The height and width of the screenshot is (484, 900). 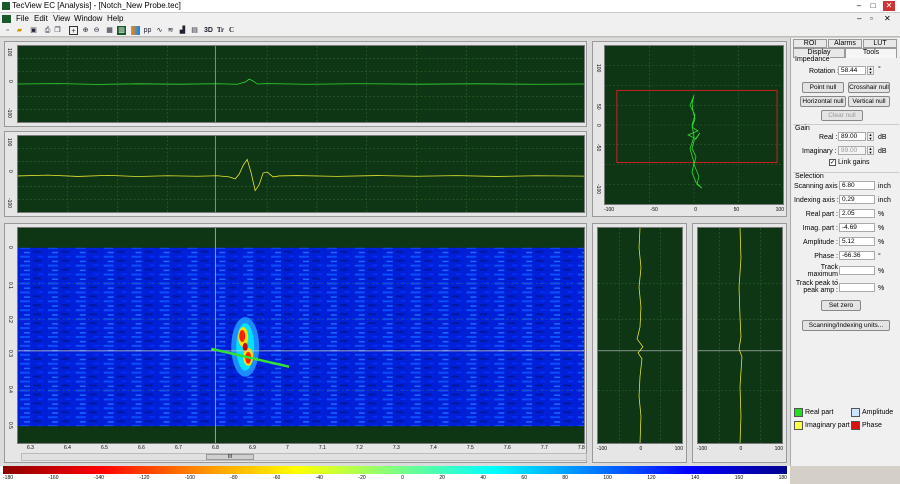 What do you see at coordinates (845, 43) in the screenshot?
I see `tab-alarms: Alarms` at bounding box center [845, 43].